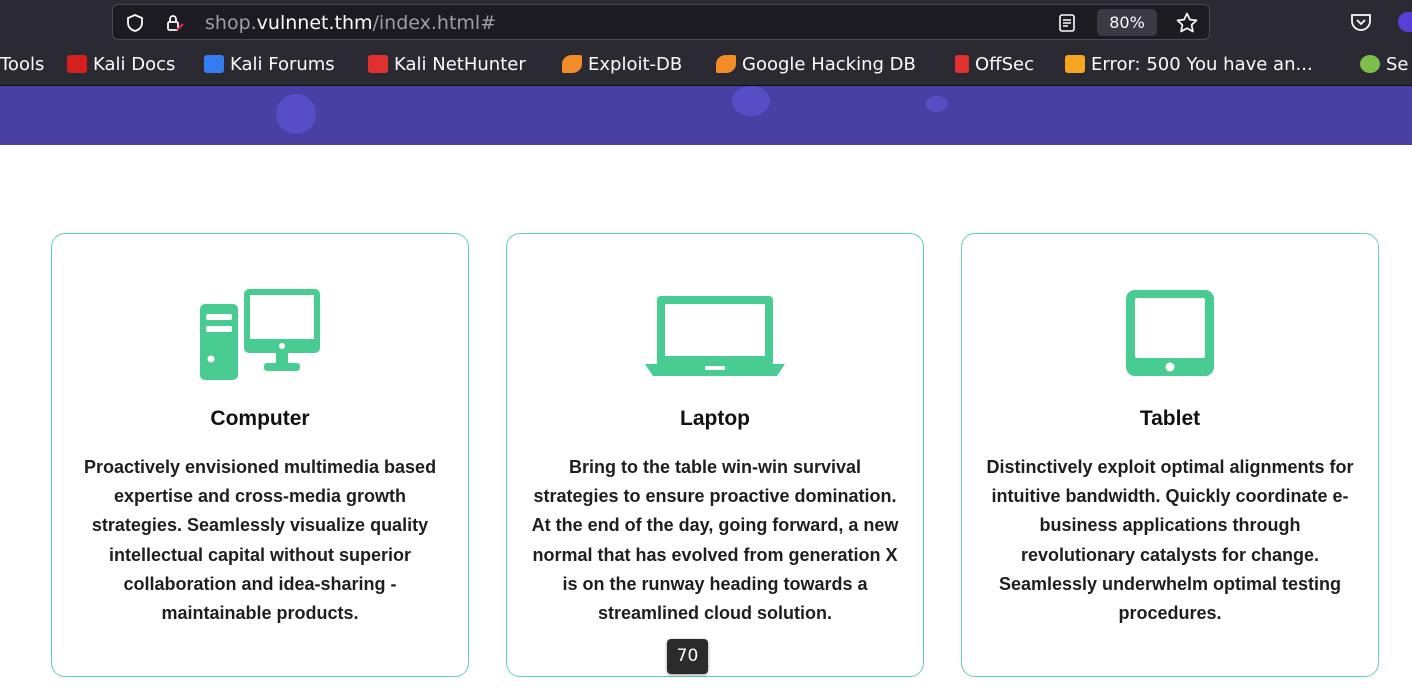  I want to click on bookmark-kali-nethunter: Kali NetHunter, so click(447, 65).